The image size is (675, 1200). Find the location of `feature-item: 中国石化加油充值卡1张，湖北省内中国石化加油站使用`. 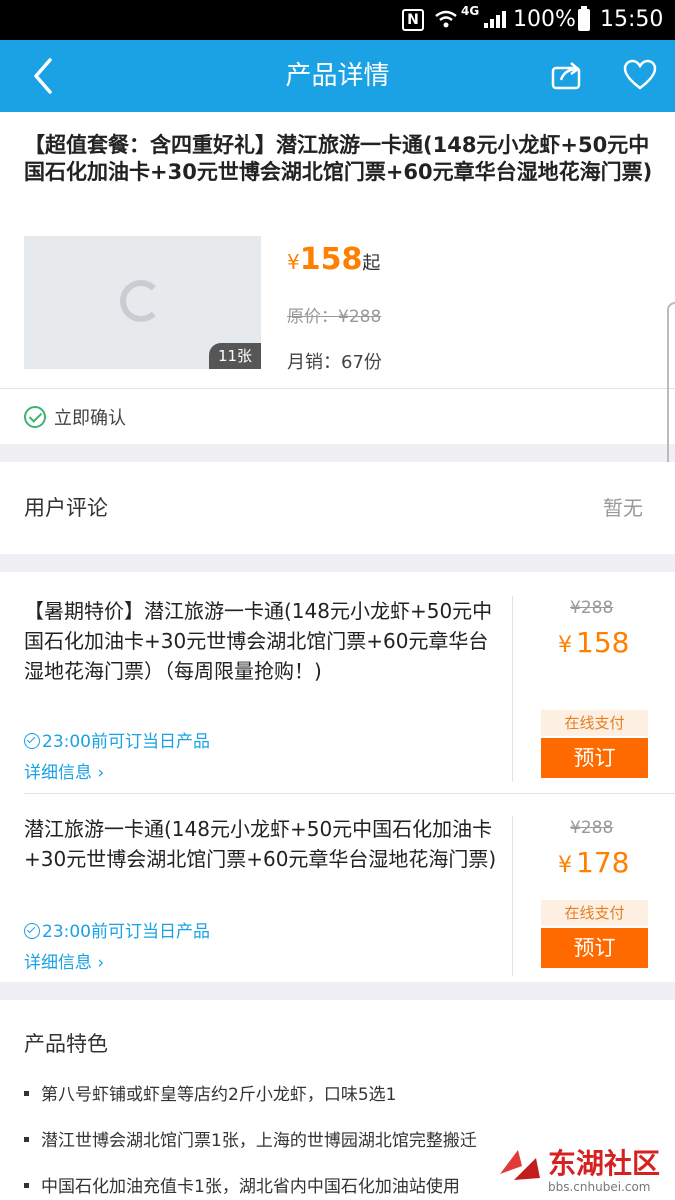

feature-item: 中国石化加油充值卡1张，湖北省内中国石化加油站使用 is located at coordinates (242, 1184).